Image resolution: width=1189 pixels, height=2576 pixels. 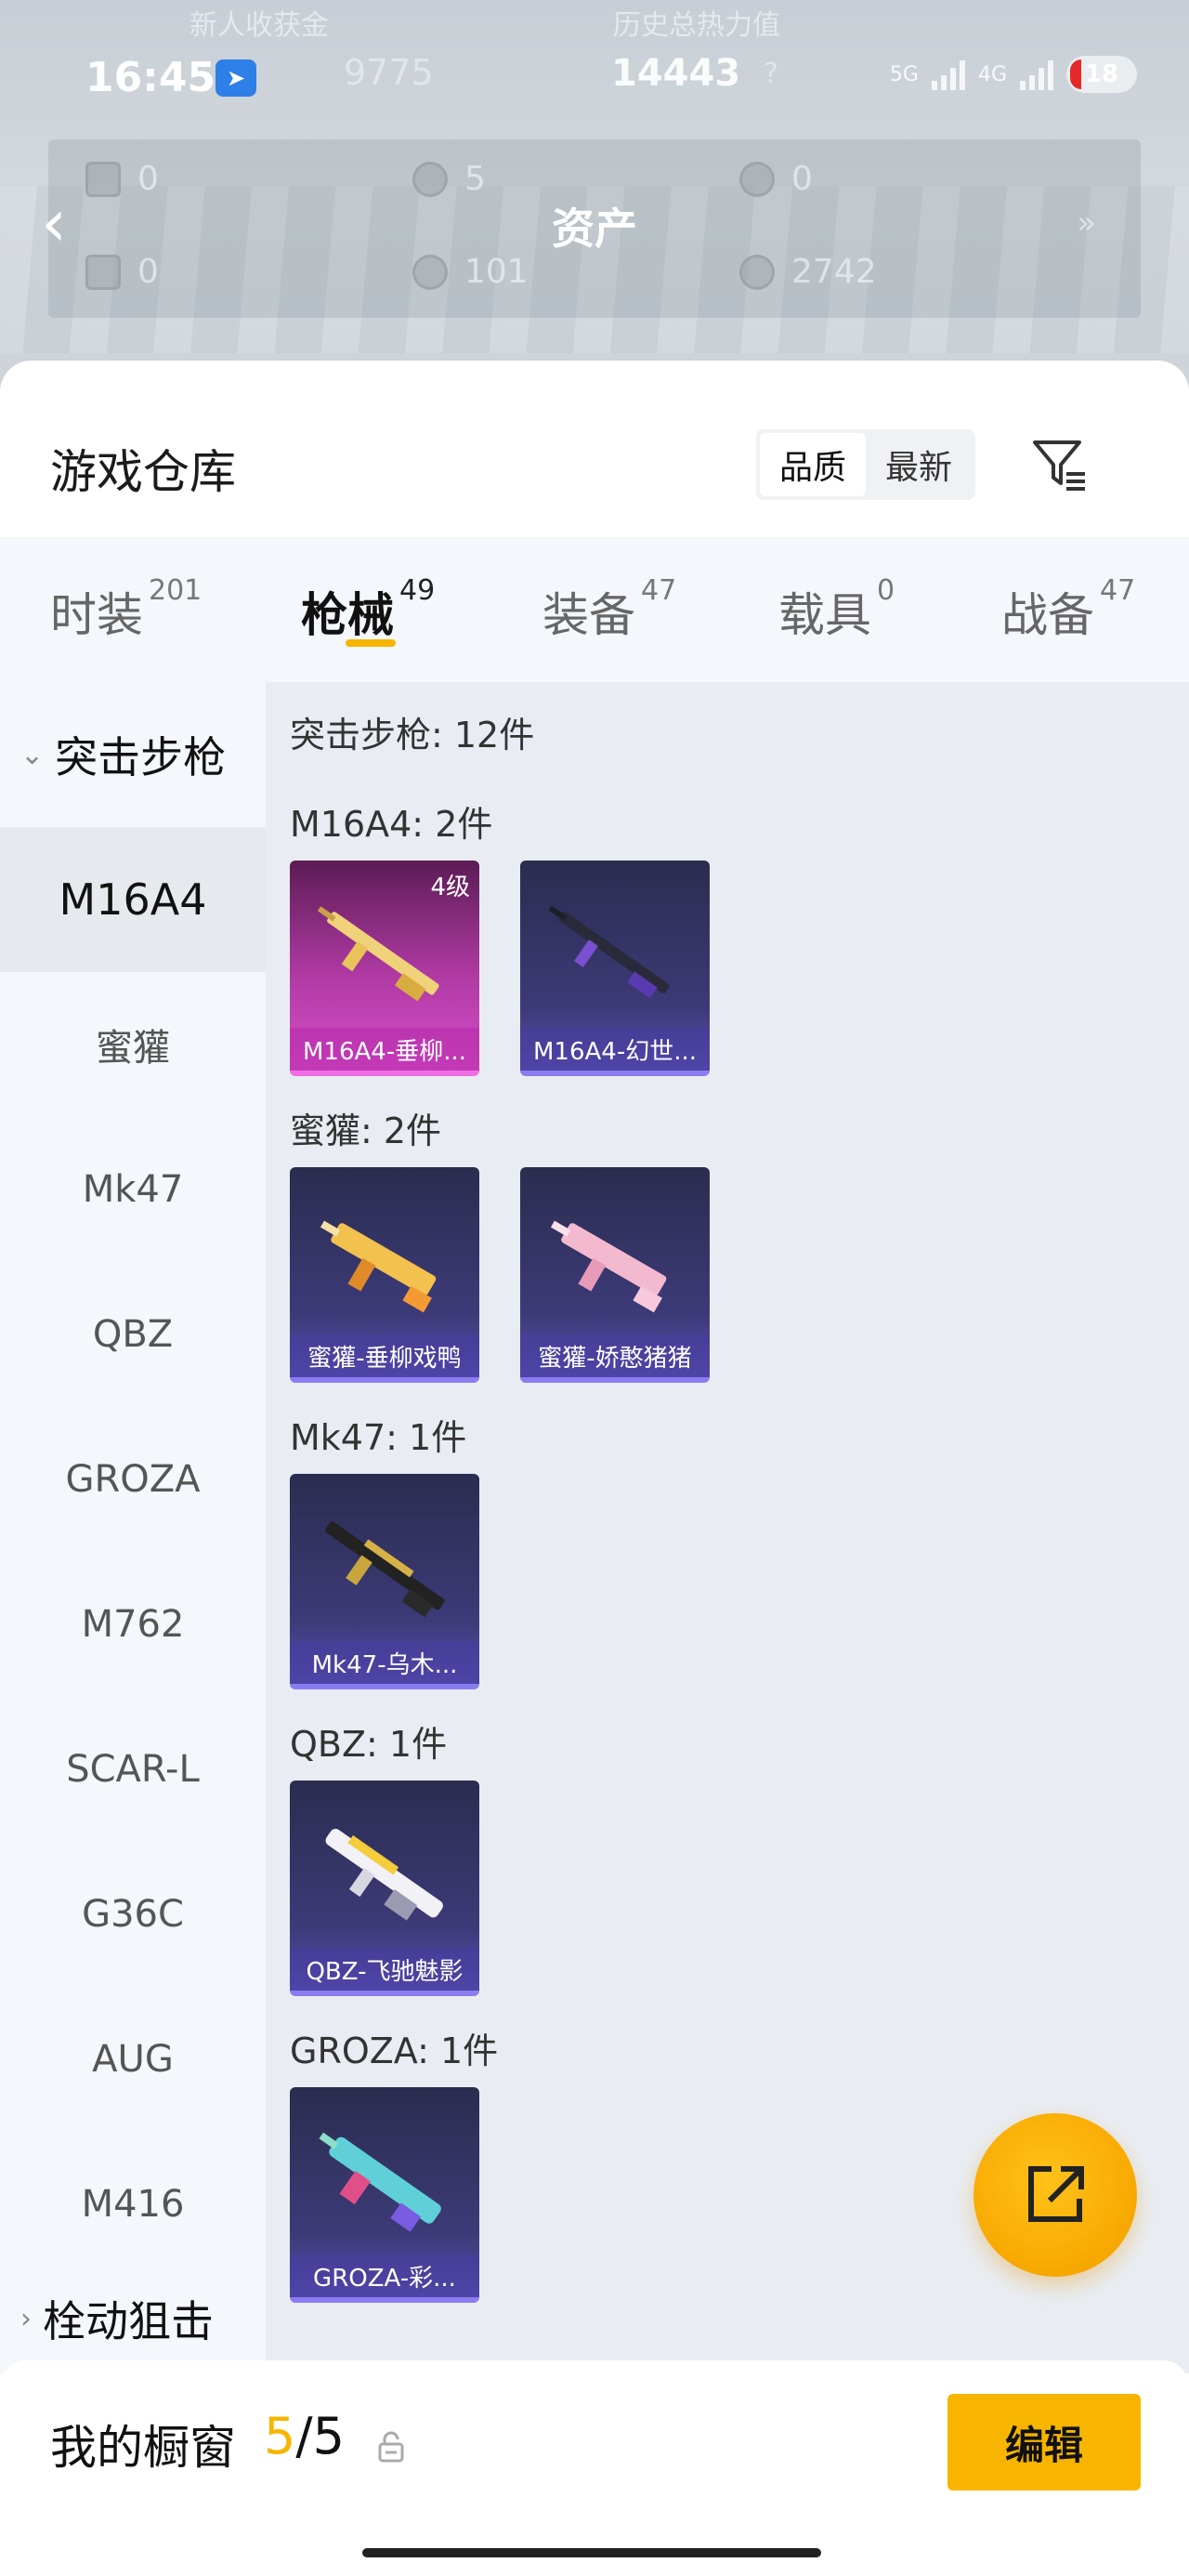 I want to click on sidebar-group-bolt-sniper: › 栓动狙击, so click(x=133, y=2318).